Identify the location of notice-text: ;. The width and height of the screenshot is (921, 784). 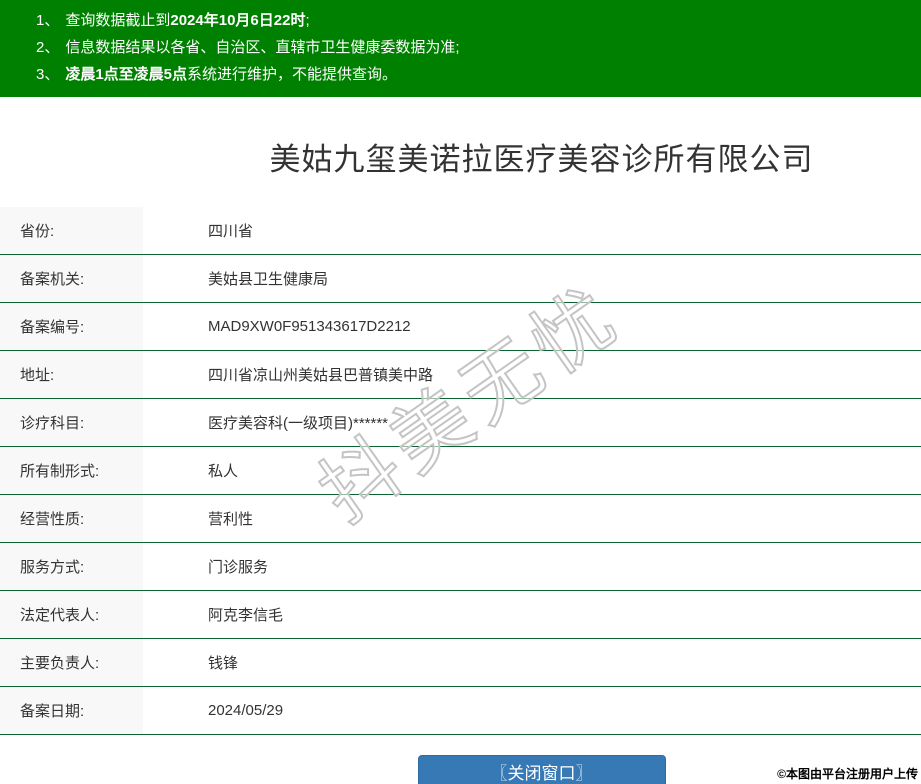
(307, 20).